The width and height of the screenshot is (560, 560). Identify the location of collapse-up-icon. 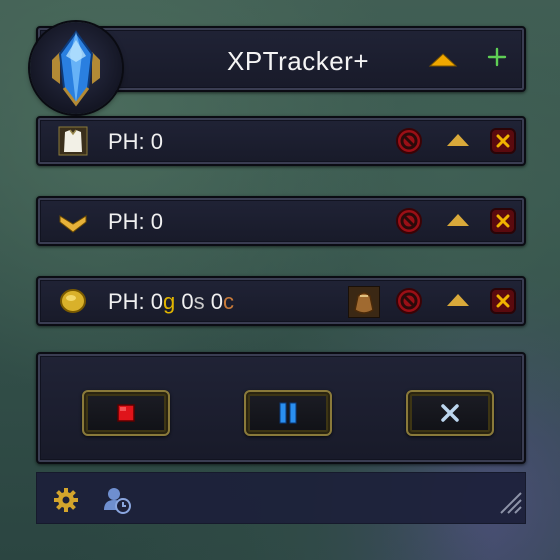
(443, 62).